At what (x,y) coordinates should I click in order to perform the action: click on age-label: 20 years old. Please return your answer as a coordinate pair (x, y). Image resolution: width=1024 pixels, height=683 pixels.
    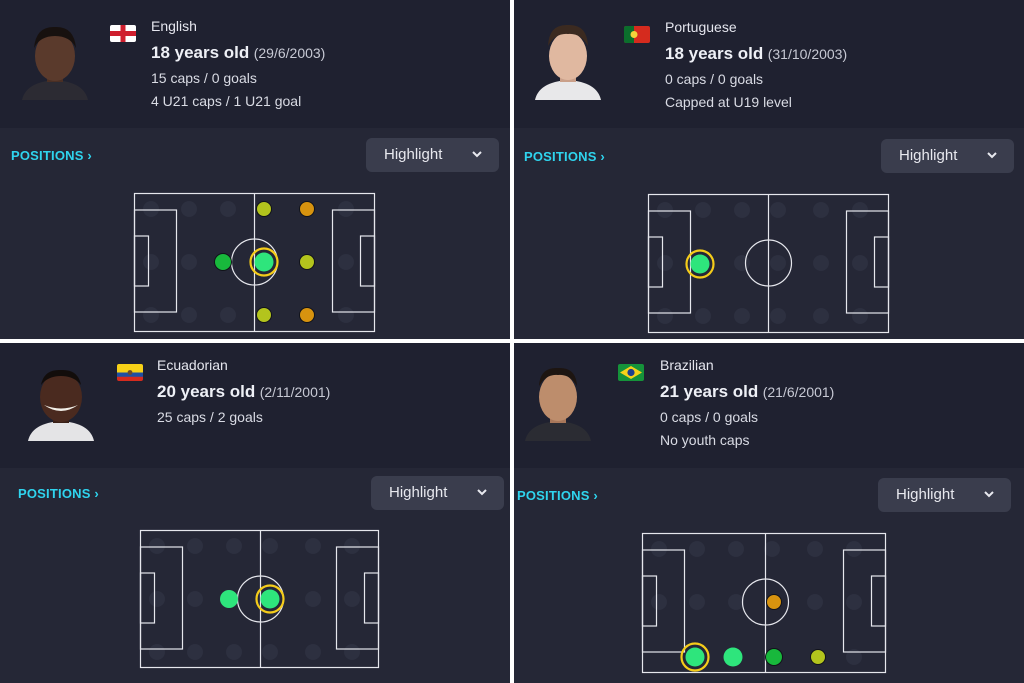
    Looking at the image, I should click on (206, 391).